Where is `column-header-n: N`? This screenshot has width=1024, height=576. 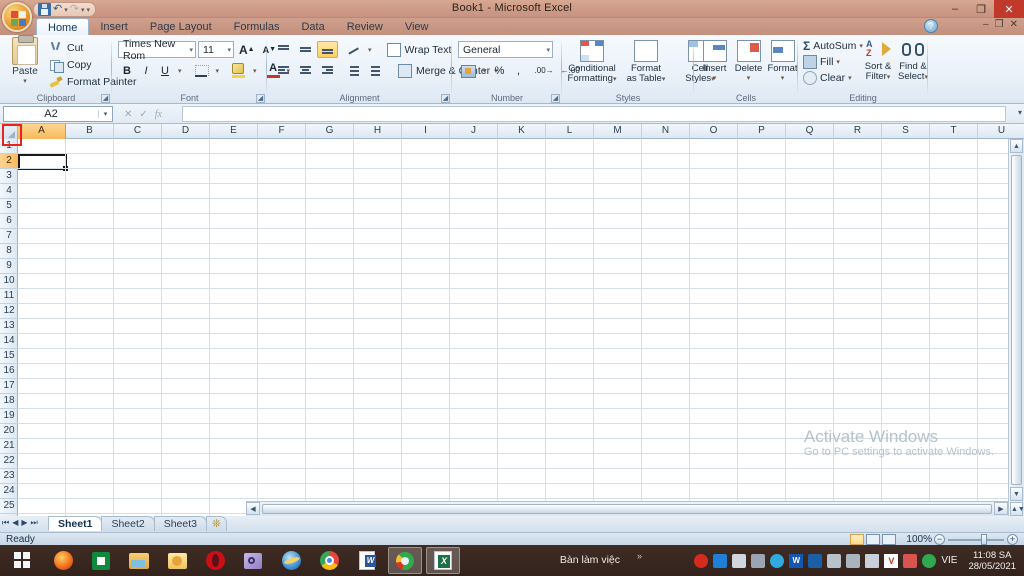
column-header-n: N is located at coordinates (666, 131).